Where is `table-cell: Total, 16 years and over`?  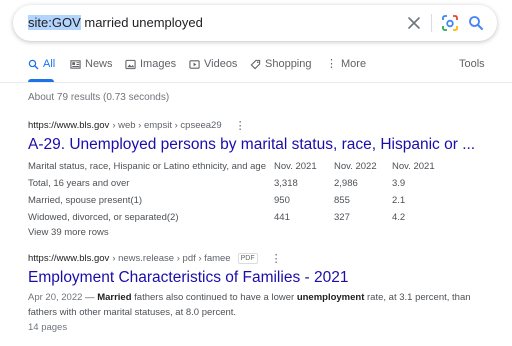
table-cell: Total, 16 years and over is located at coordinates (79, 183).